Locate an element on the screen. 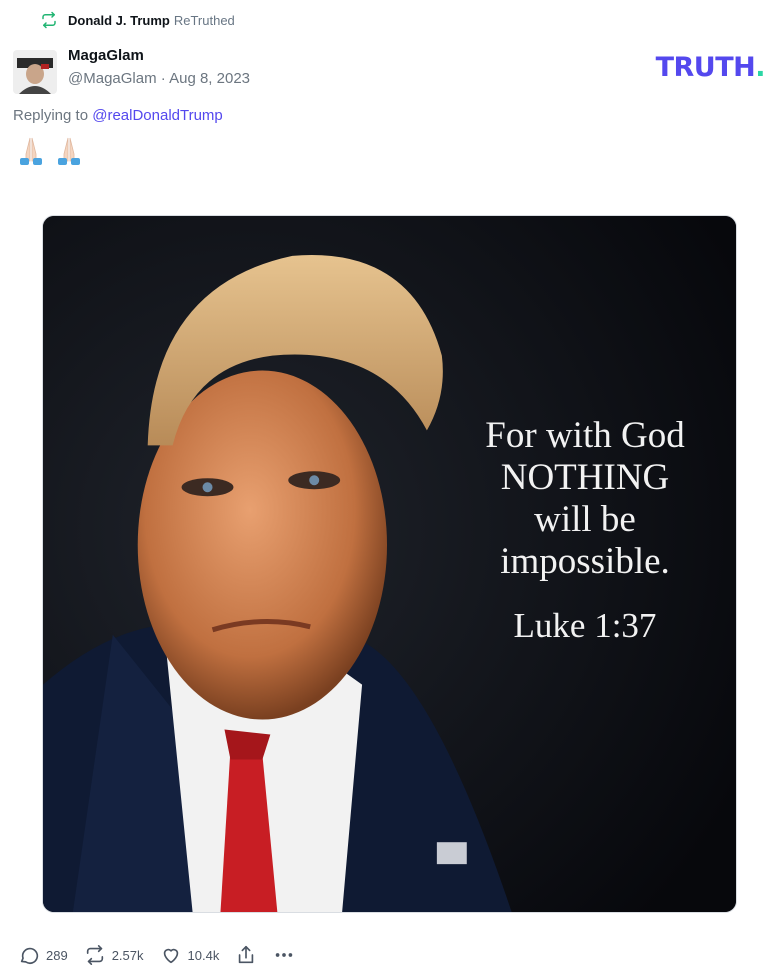 This screenshot has width=777, height=979. more-options-button is located at coordinates (284, 955).